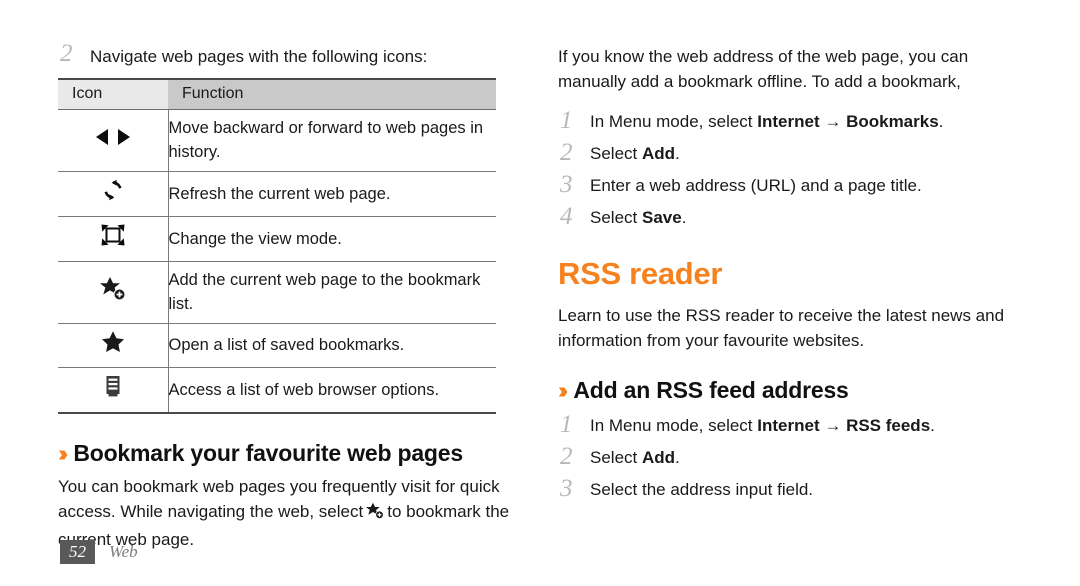  What do you see at coordinates (113, 345) in the screenshot?
I see `bookmark-star-icon` at bounding box center [113, 345].